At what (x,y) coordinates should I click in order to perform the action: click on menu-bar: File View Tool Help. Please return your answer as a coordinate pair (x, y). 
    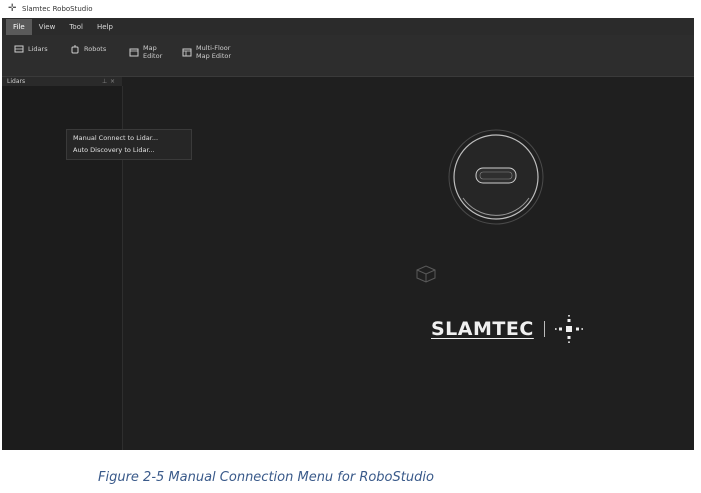
    Looking at the image, I should click on (348, 26).